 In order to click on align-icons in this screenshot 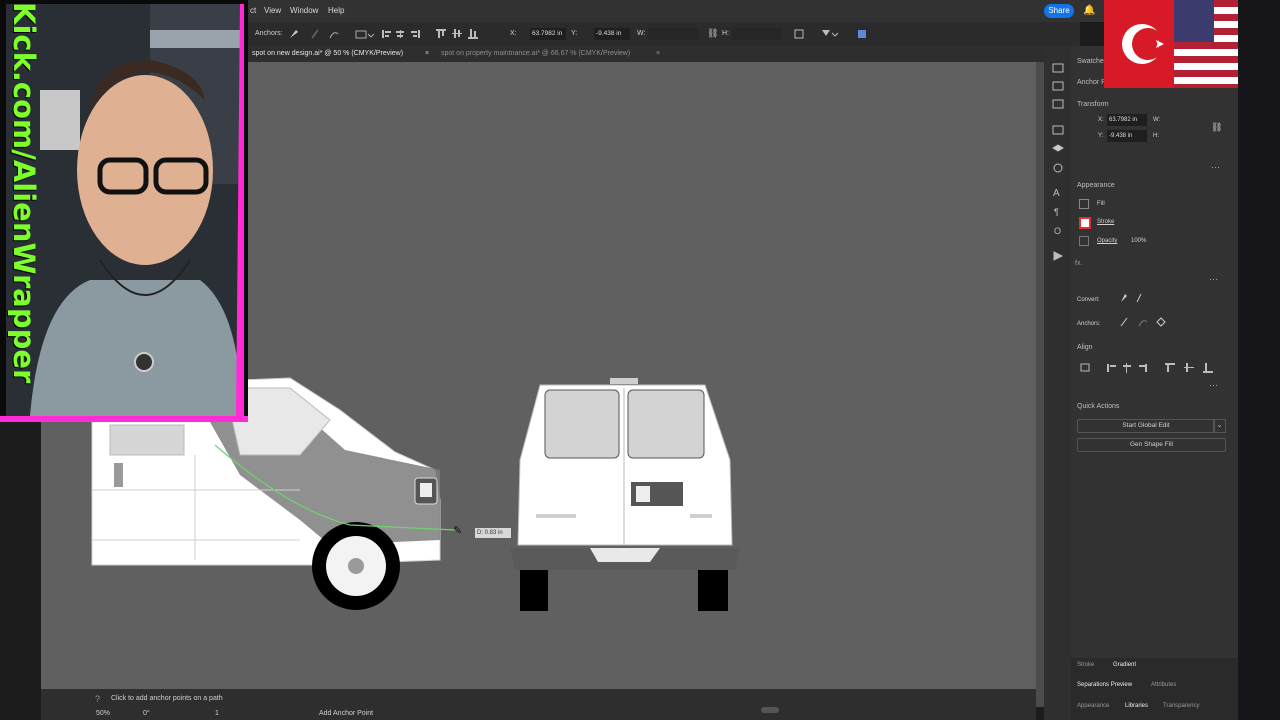, I will do `click(440, 34)`.